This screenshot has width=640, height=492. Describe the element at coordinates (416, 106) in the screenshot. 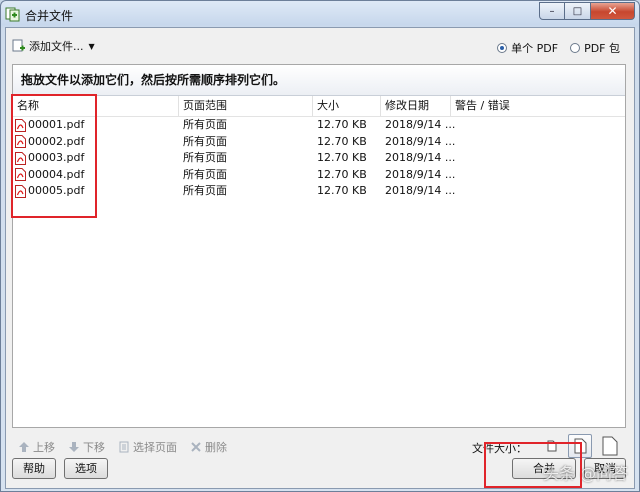

I see `column-header-modified-date: 修改日期` at that location.